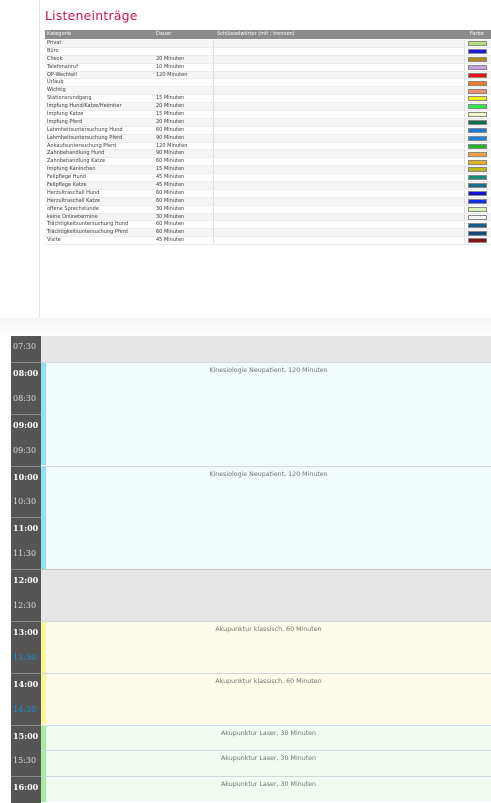 The height and width of the screenshot is (803, 491). I want to click on row-kategorie: Check, so click(55, 58).